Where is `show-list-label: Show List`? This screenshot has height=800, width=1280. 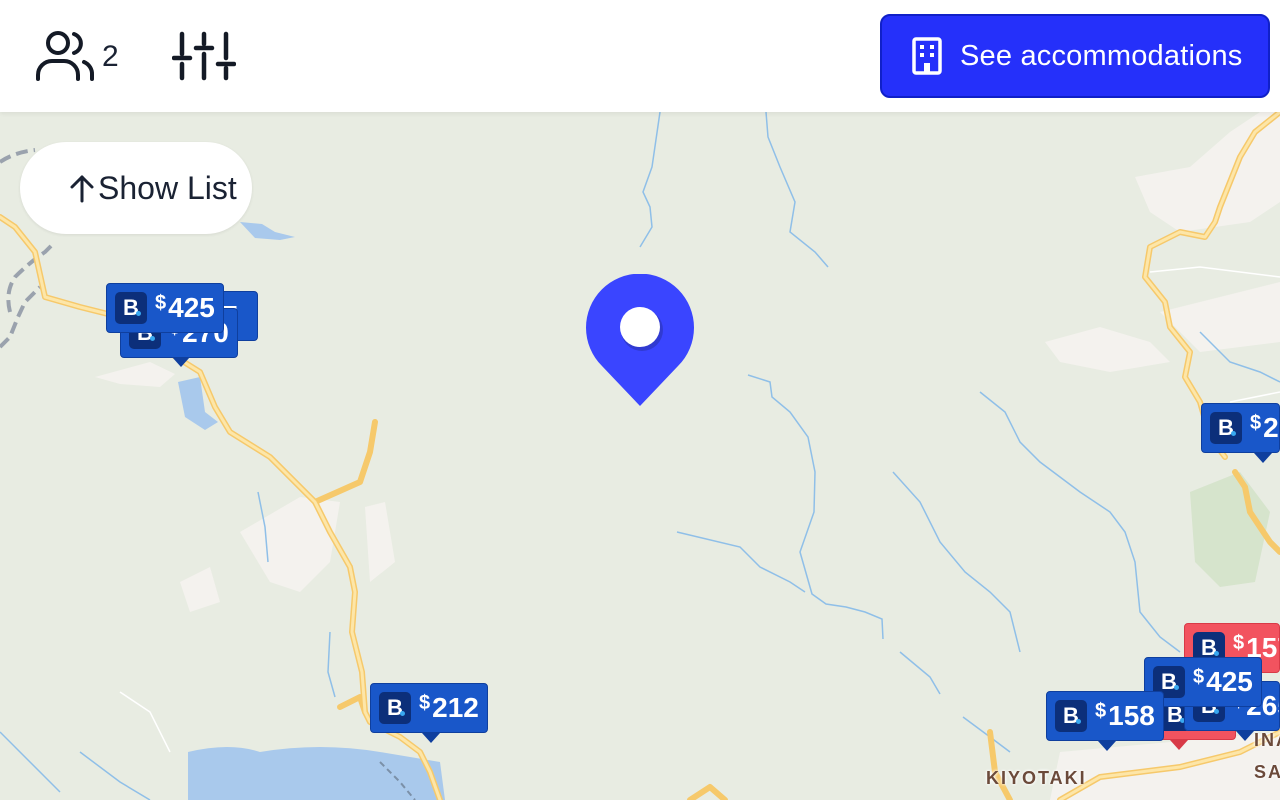 show-list-label: Show List is located at coordinates (167, 187).